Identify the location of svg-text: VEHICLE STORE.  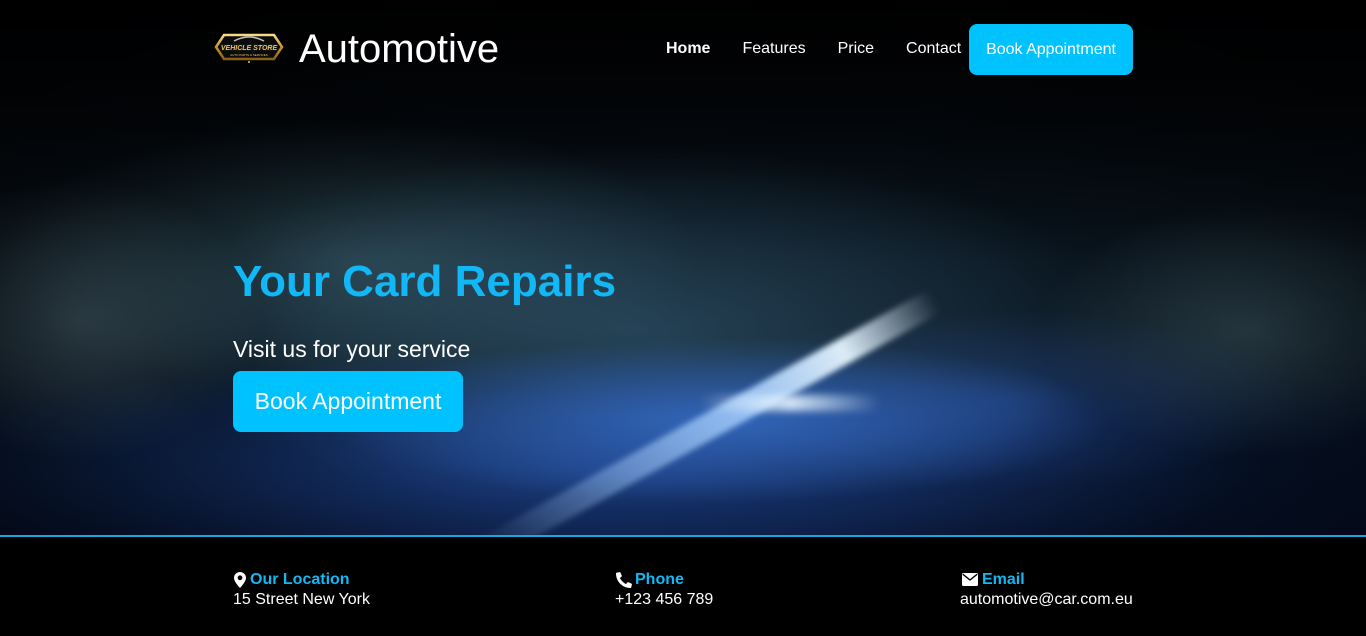
(249, 48).